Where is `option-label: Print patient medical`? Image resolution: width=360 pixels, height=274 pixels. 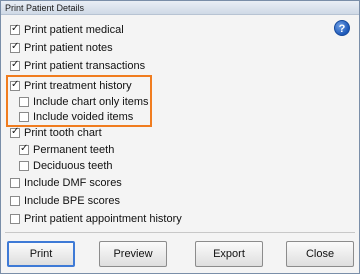
option-label: Print patient medical is located at coordinates (74, 30).